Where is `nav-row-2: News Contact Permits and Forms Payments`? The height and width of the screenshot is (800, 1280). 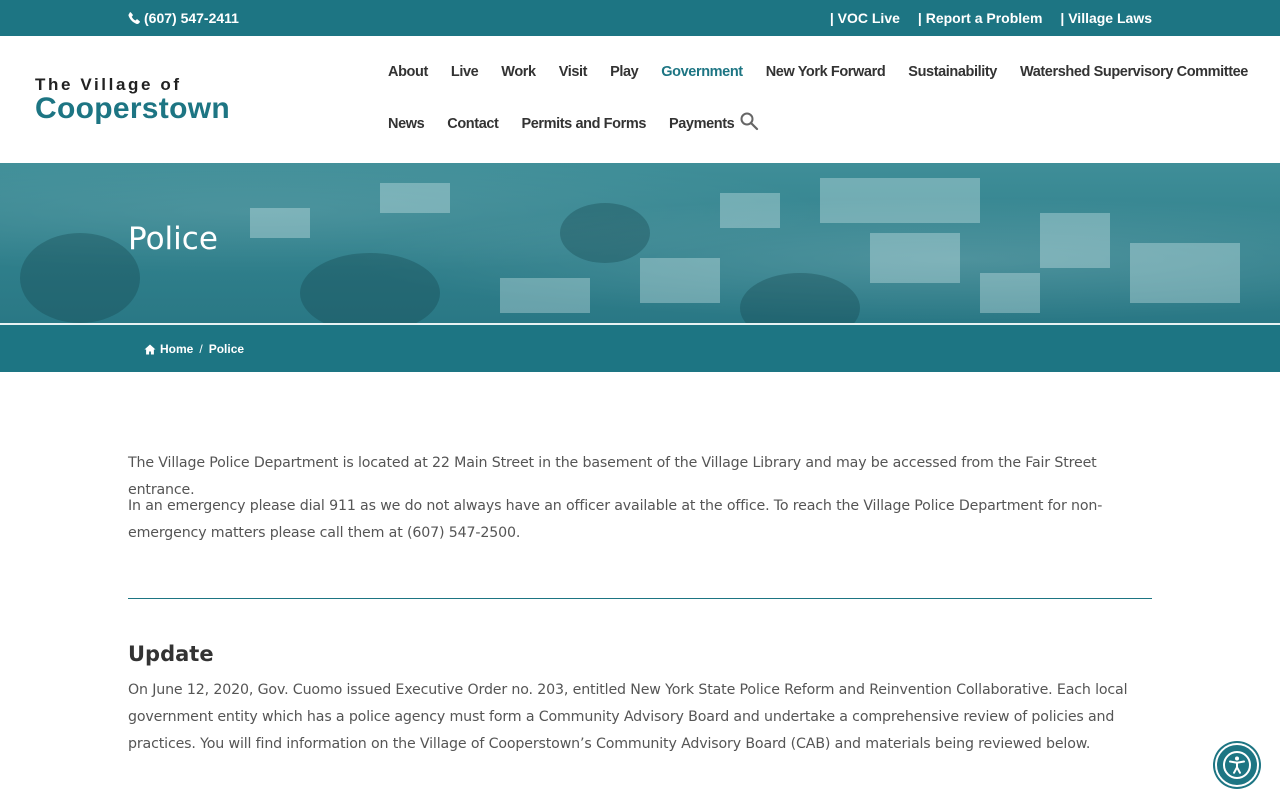
nav-row-2: News Contact Permits and Forms Payments is located at coordinates (572, 124).